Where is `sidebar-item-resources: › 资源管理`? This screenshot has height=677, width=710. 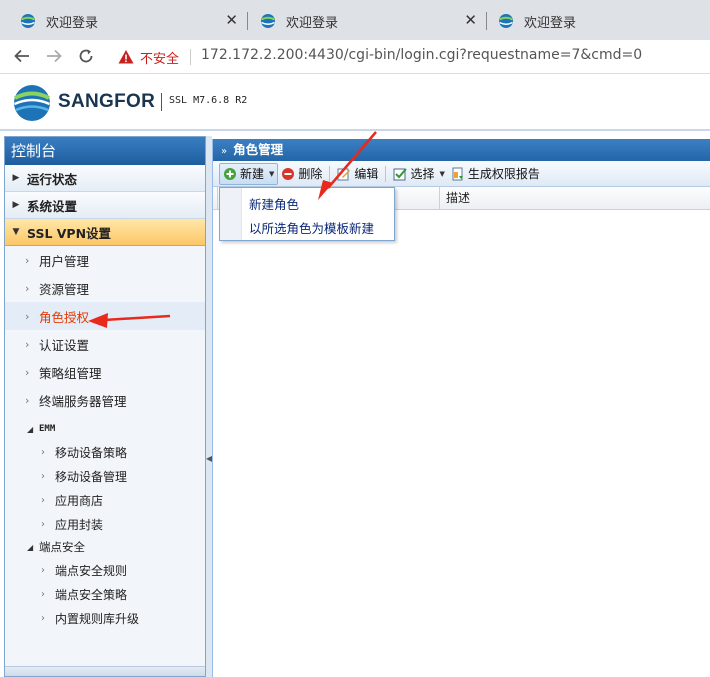 sidebar-item-resources: › 资源管理 is located at coordinates (105, 288).